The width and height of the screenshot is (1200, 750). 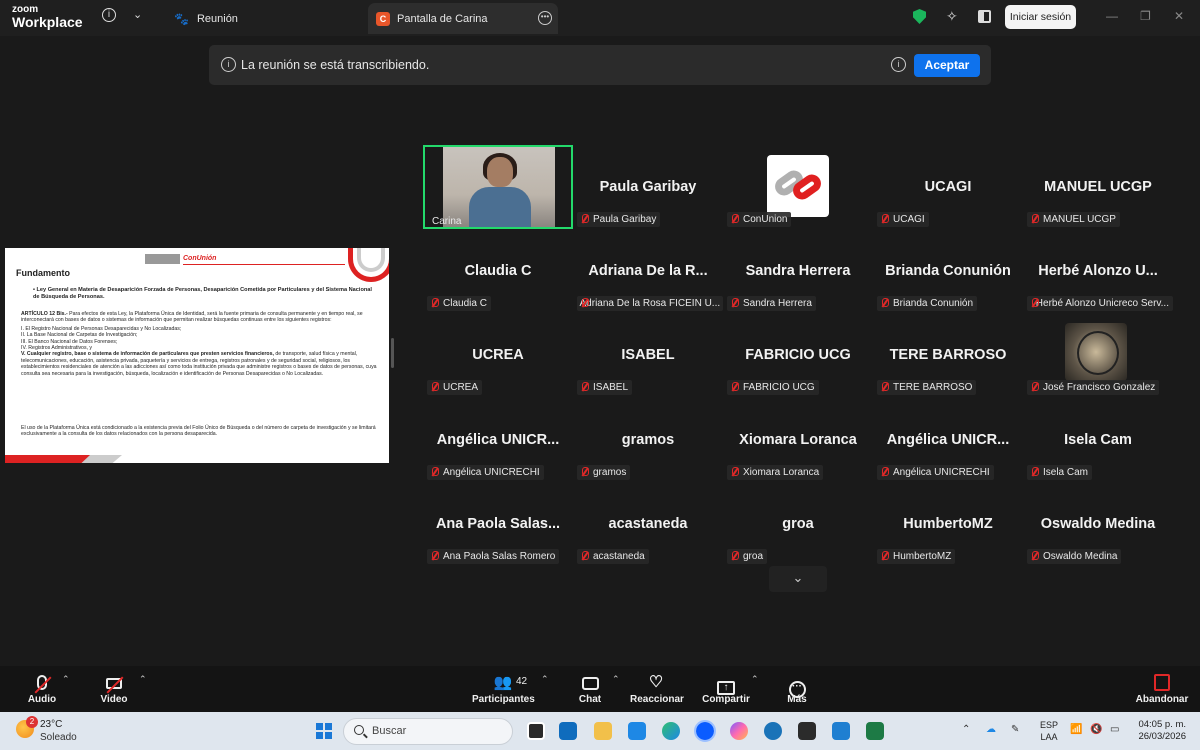 I want to click on video-button: Video, so click(x=114, y=688).